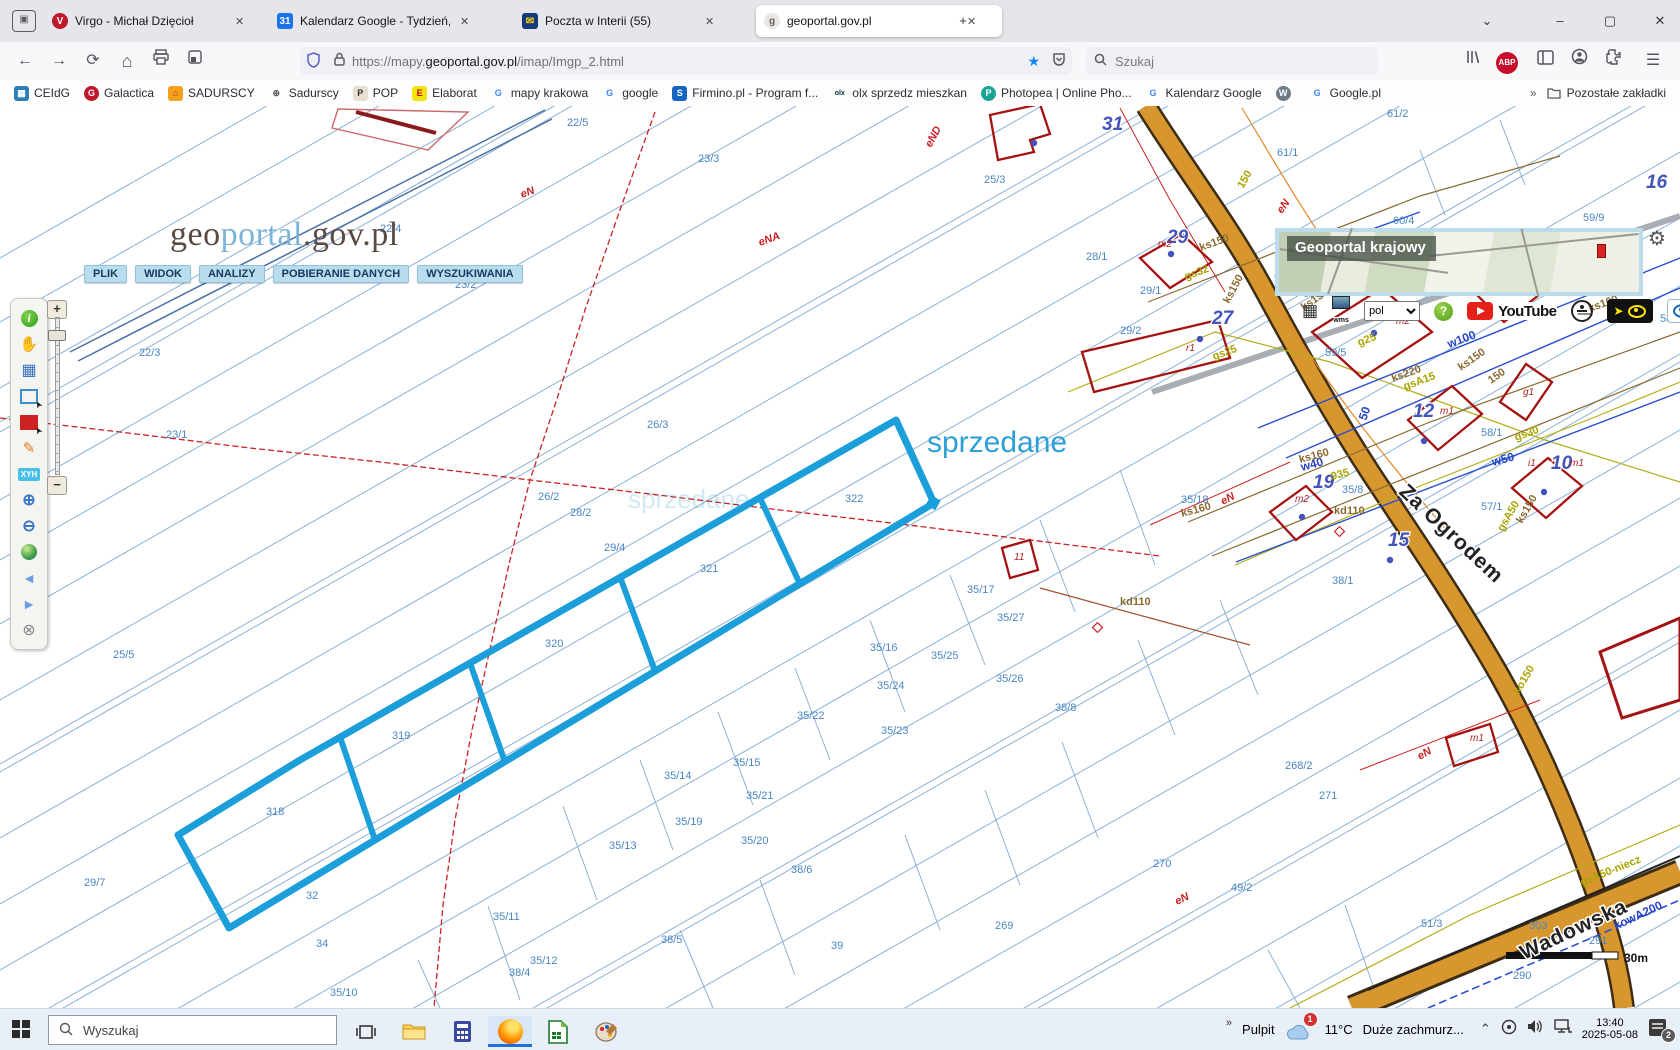  What do you see at coordinates (1341, 311) in the screenshot?
I see `wms-icon: wms` at bounding box center [1341, 311].